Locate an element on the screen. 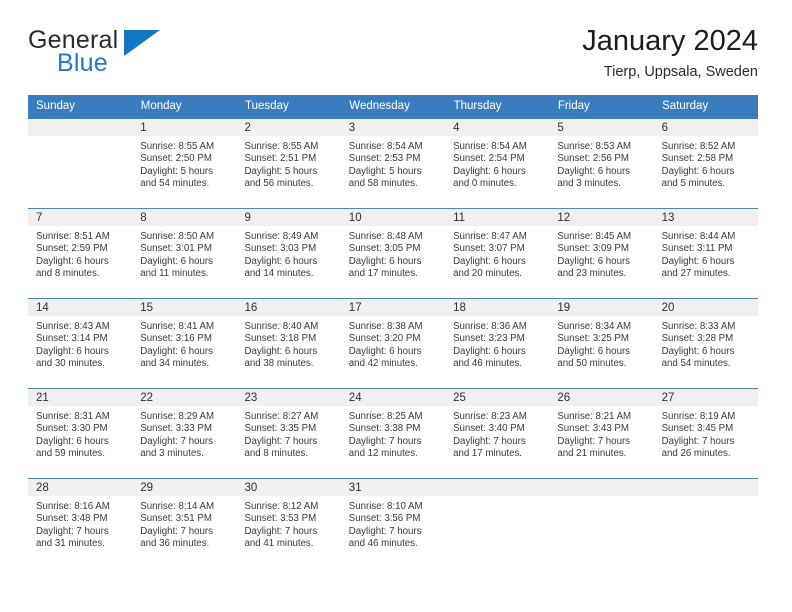  day-number: 21 is located at coordinates (80, 397).